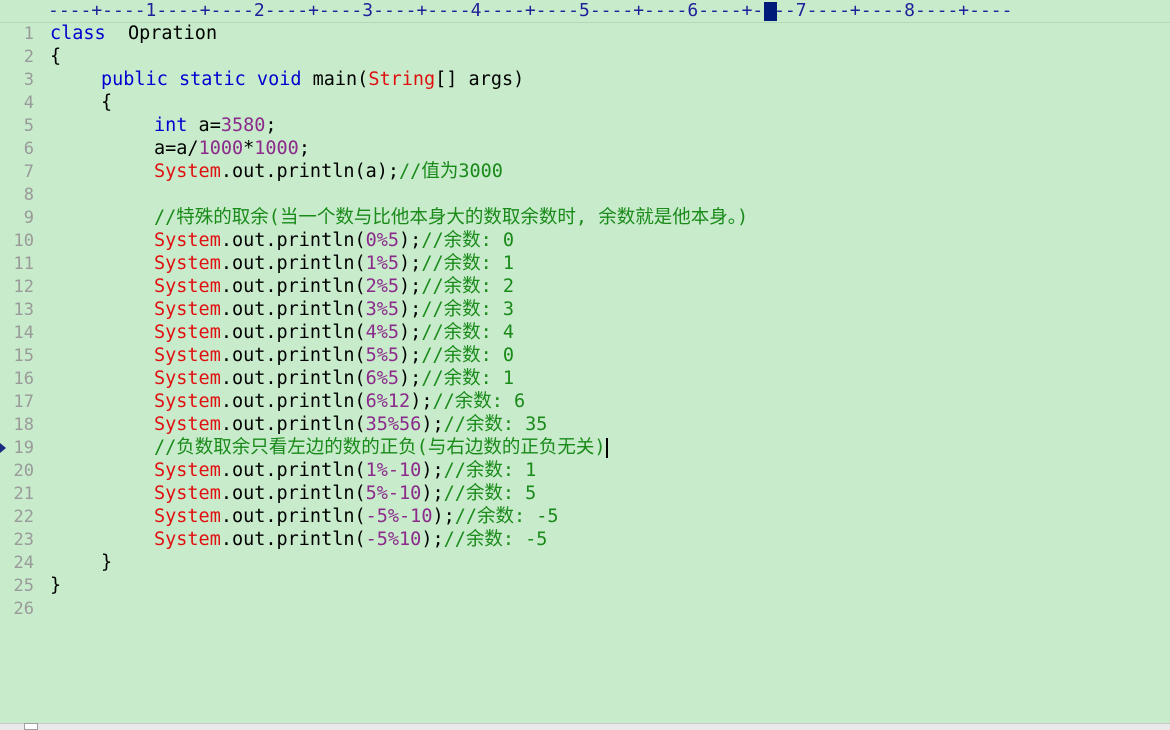  What do you see at coordinates (388, 401) in the screenshot?
I see `number-literal: 6%12` at bounding box center [388, 401].